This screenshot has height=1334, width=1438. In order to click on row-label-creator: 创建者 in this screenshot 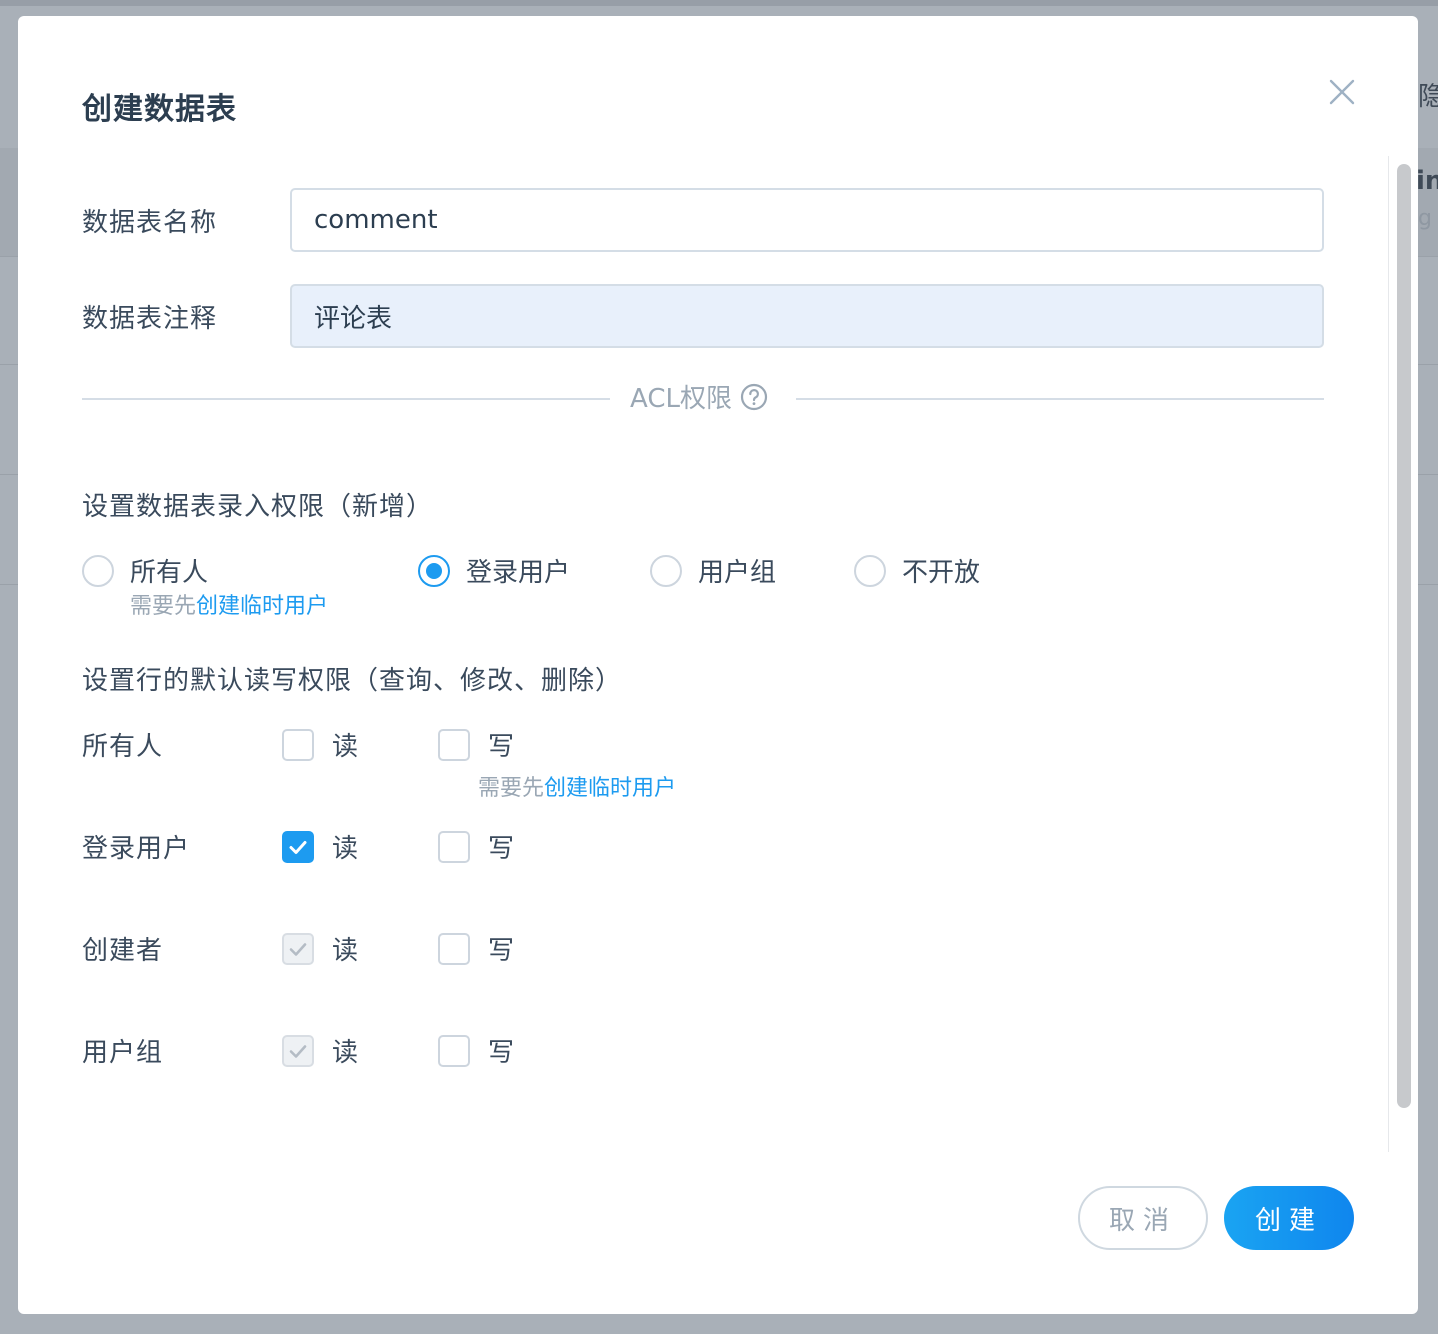, I will do `click(123, 951)`.